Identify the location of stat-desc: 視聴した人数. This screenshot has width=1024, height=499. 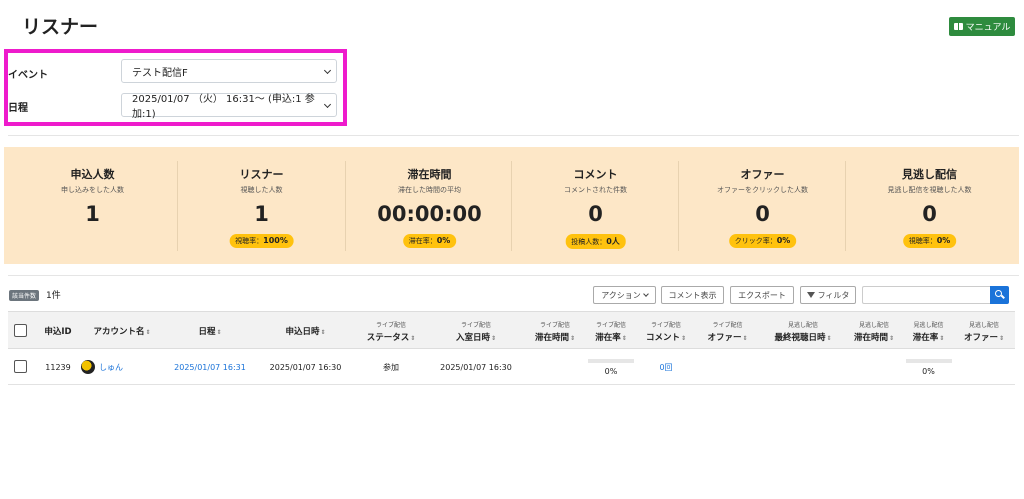
(261, 190).